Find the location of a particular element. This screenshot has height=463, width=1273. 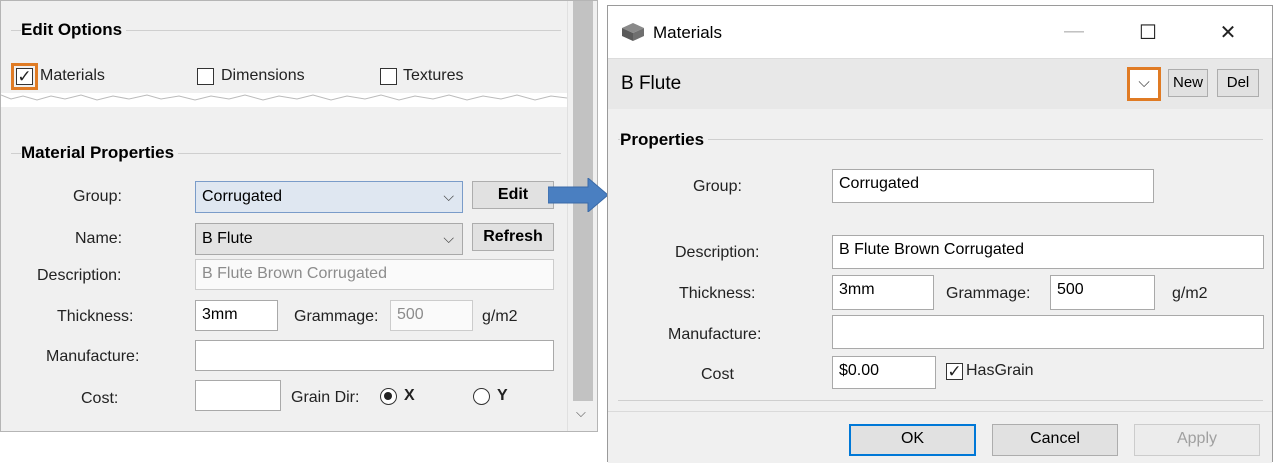

dimensions-option-label: Dimensions is located at coordinates (263, 75).